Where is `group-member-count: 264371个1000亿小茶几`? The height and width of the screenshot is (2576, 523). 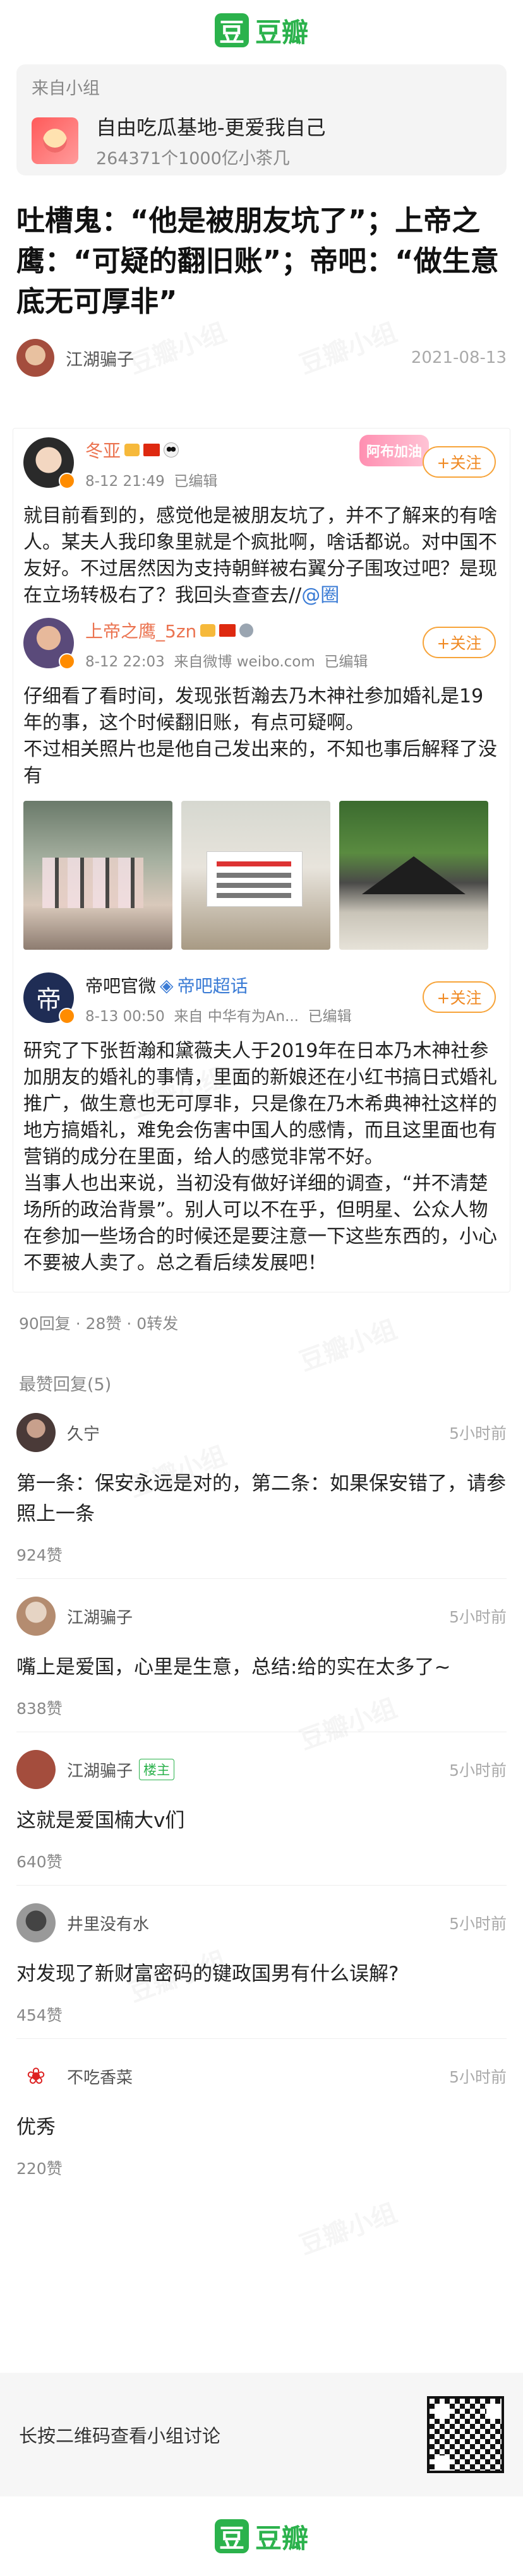 group-member-count: 264371个1000亿小茶几 is located at coordinates (193, 158).